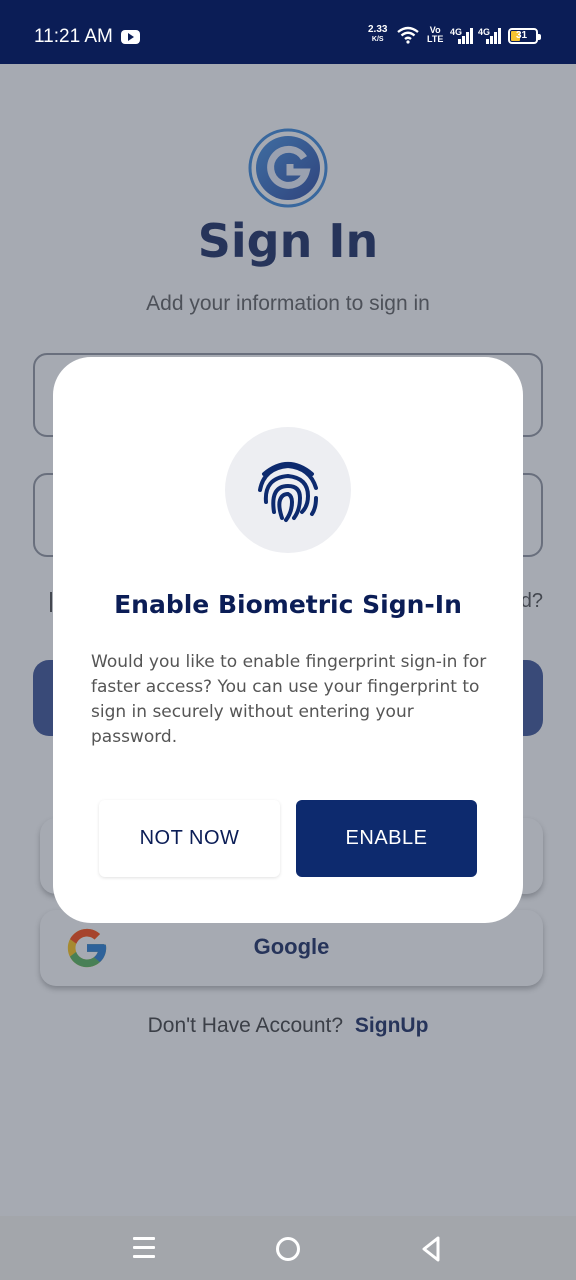  Describe the element at coordinates (189, 838) in the screenshot. I see `not-now-button: NOT NOW` at that location.